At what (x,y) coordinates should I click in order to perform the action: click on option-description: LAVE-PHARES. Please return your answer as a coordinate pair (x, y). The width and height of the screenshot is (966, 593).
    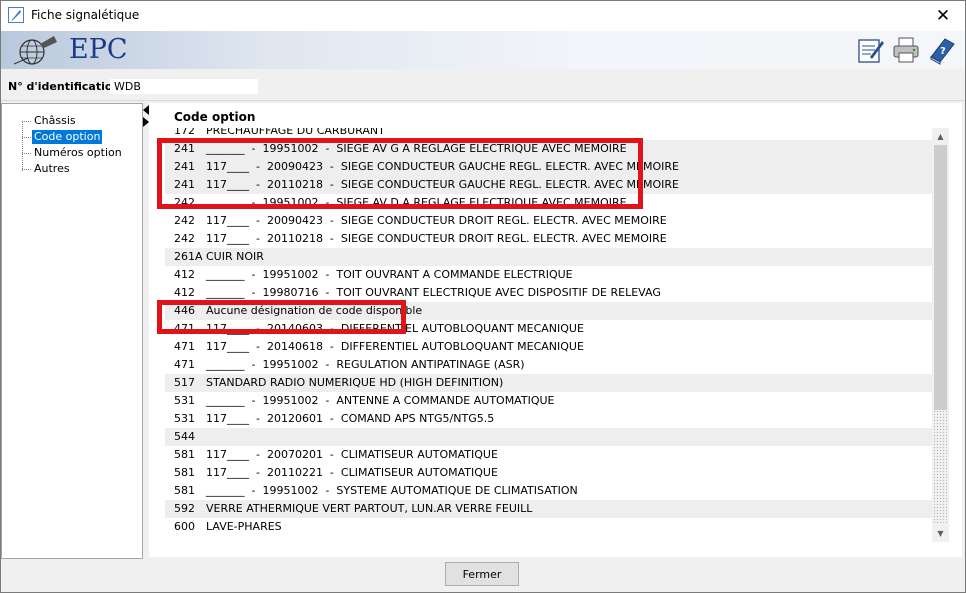
    Looking at the image, I should click on (244, 526).